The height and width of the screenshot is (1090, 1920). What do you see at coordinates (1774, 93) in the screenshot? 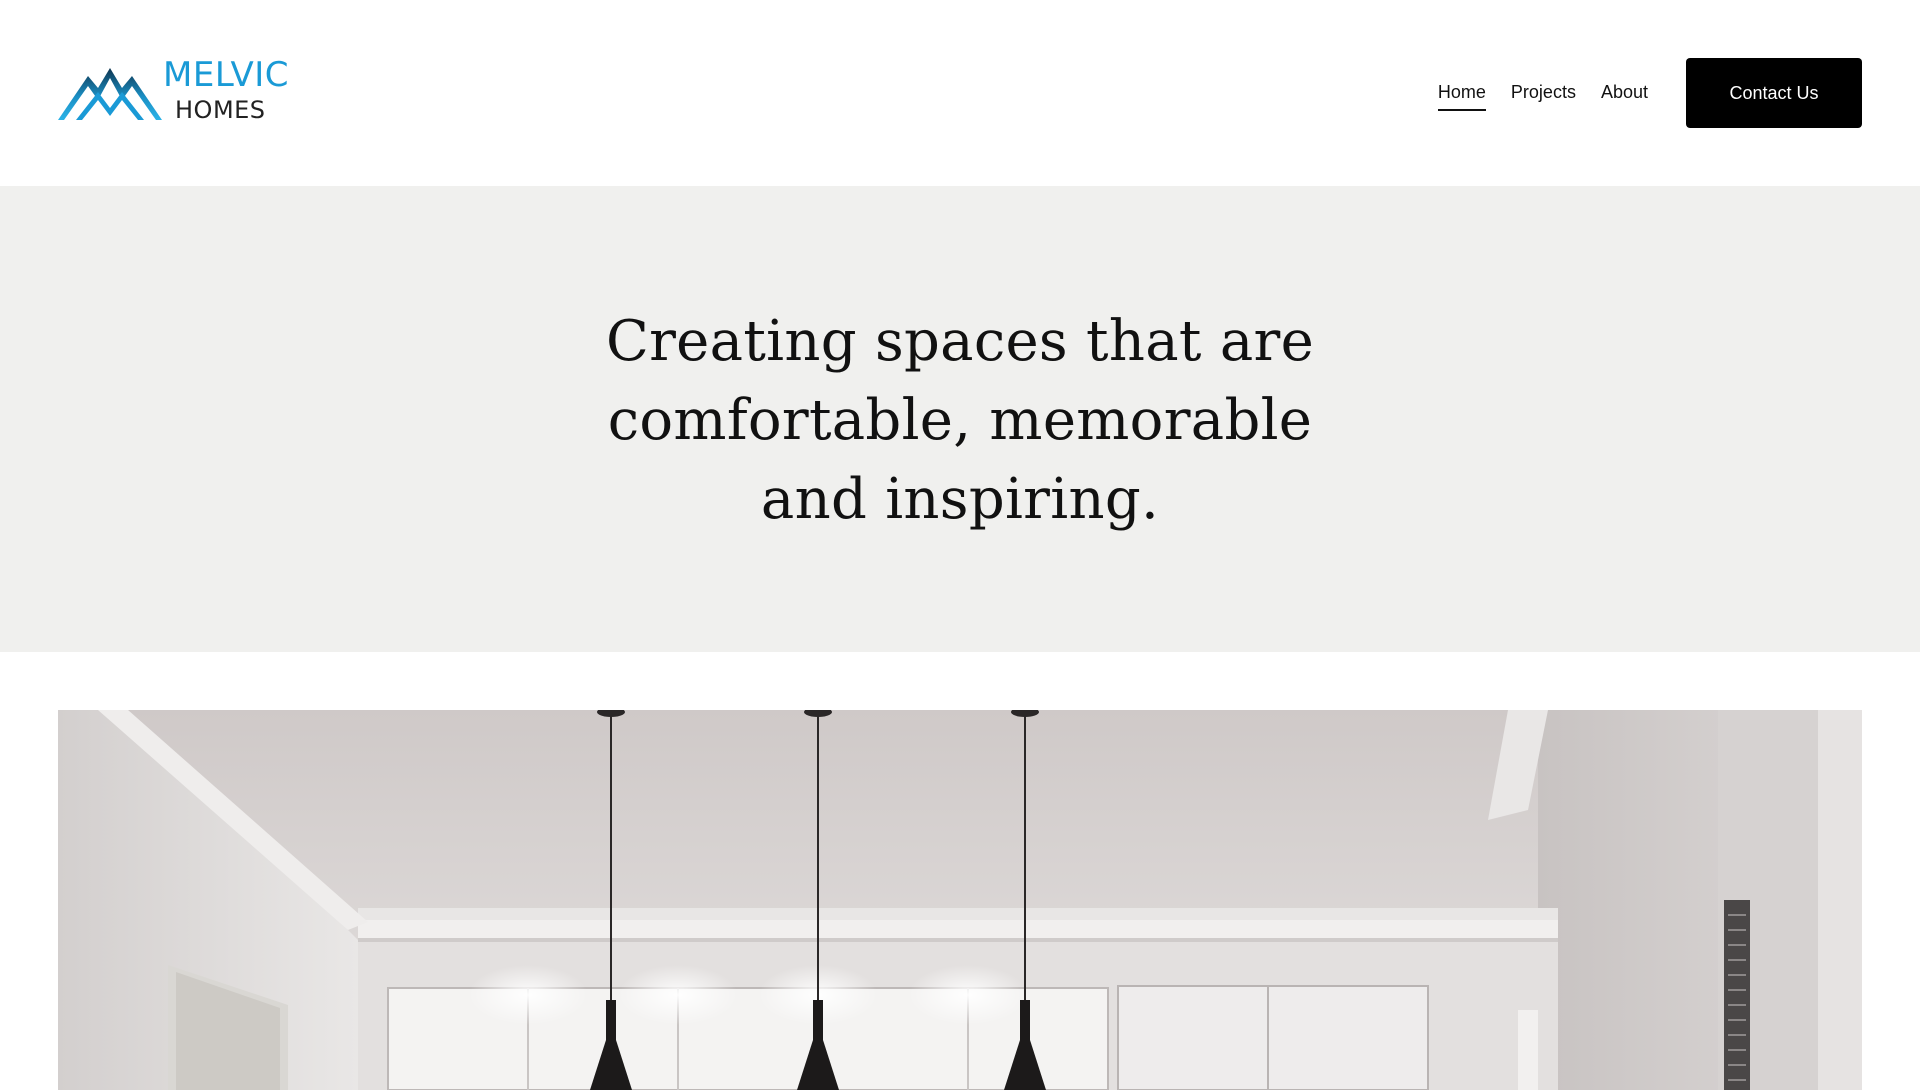
I see `contact-us-button: Contact Us` at bounding box center [1774, 93].